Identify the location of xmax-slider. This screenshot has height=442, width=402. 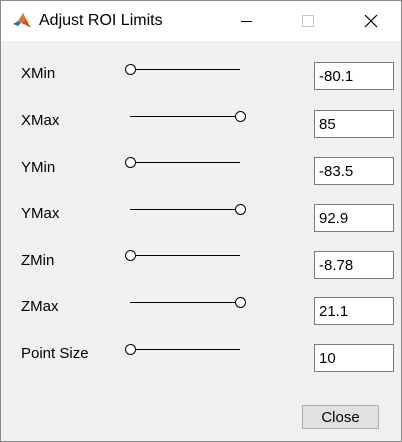
(184, 117).